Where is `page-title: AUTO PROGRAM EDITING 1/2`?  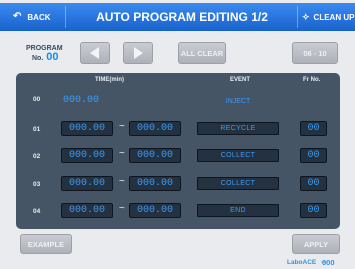
page-title: AUTO PROGRAM EDITING 1/2 is located at coordinates (182, 17).